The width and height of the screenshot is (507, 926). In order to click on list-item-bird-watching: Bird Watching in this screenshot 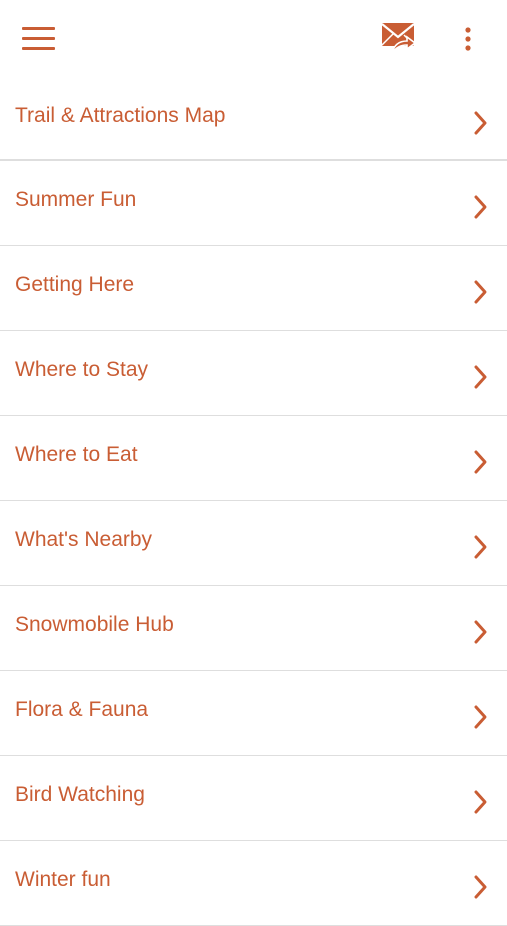, I will do `click(253, 798)`.